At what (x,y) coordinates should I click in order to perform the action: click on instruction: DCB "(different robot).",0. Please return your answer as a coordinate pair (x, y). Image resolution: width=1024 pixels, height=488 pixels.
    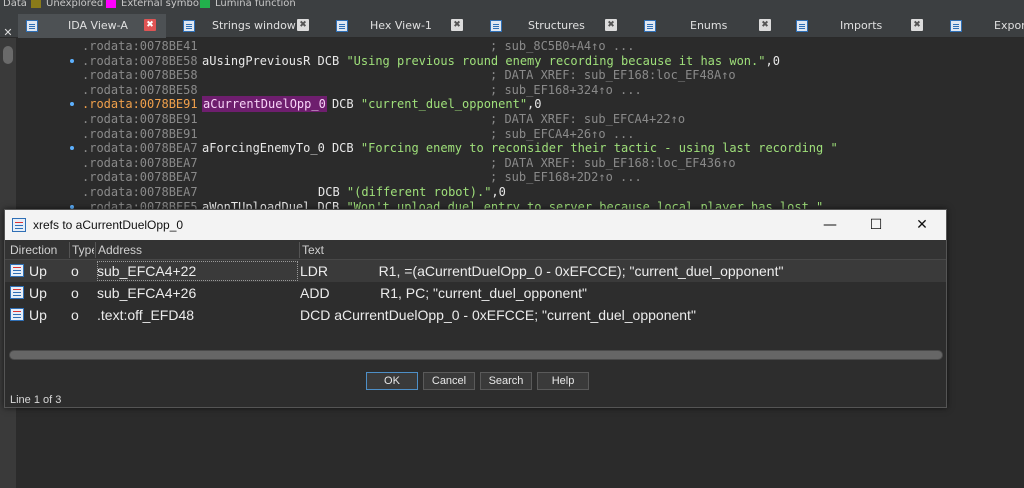
    Looking at the image, I should click on (412, 192).